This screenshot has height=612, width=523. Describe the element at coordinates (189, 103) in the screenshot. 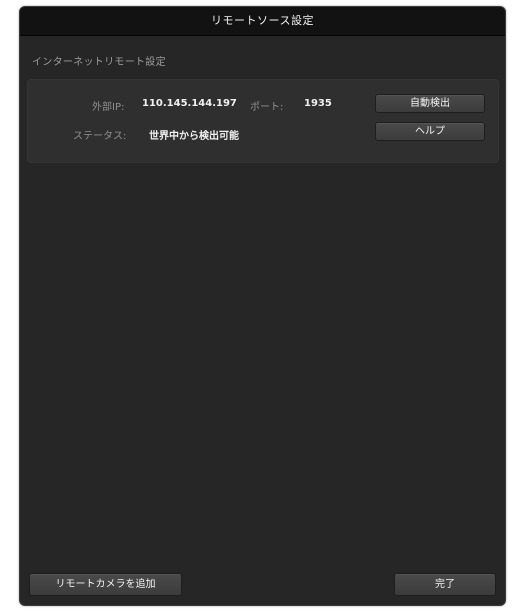

I see `external-ip-value: 110.145.144.197` at that location.